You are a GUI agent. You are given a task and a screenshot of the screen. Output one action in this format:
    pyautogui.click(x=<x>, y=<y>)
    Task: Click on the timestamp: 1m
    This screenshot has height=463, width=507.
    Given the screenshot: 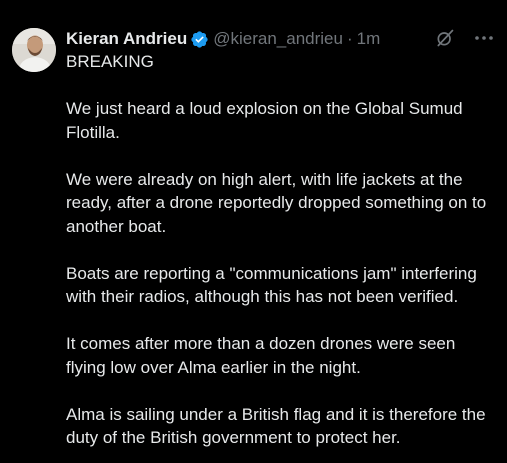 What is the action you would take?
    pyautogui.click(x=369, y=39)
    